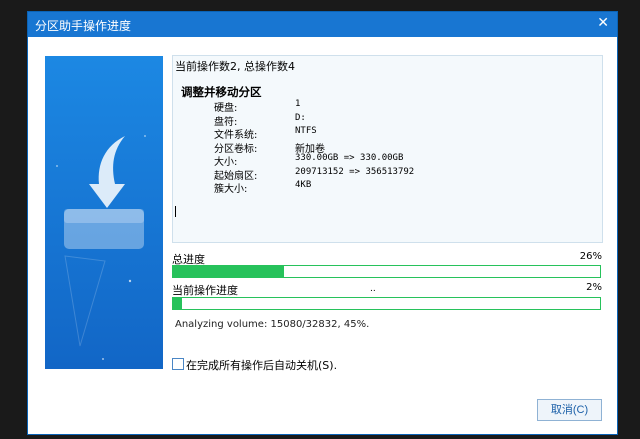 This screenshot has width=640, height=439. Describe the element at coordinates (83, 26) in the screenshot. I see `window-title: 分区助手操作进度` at that location.